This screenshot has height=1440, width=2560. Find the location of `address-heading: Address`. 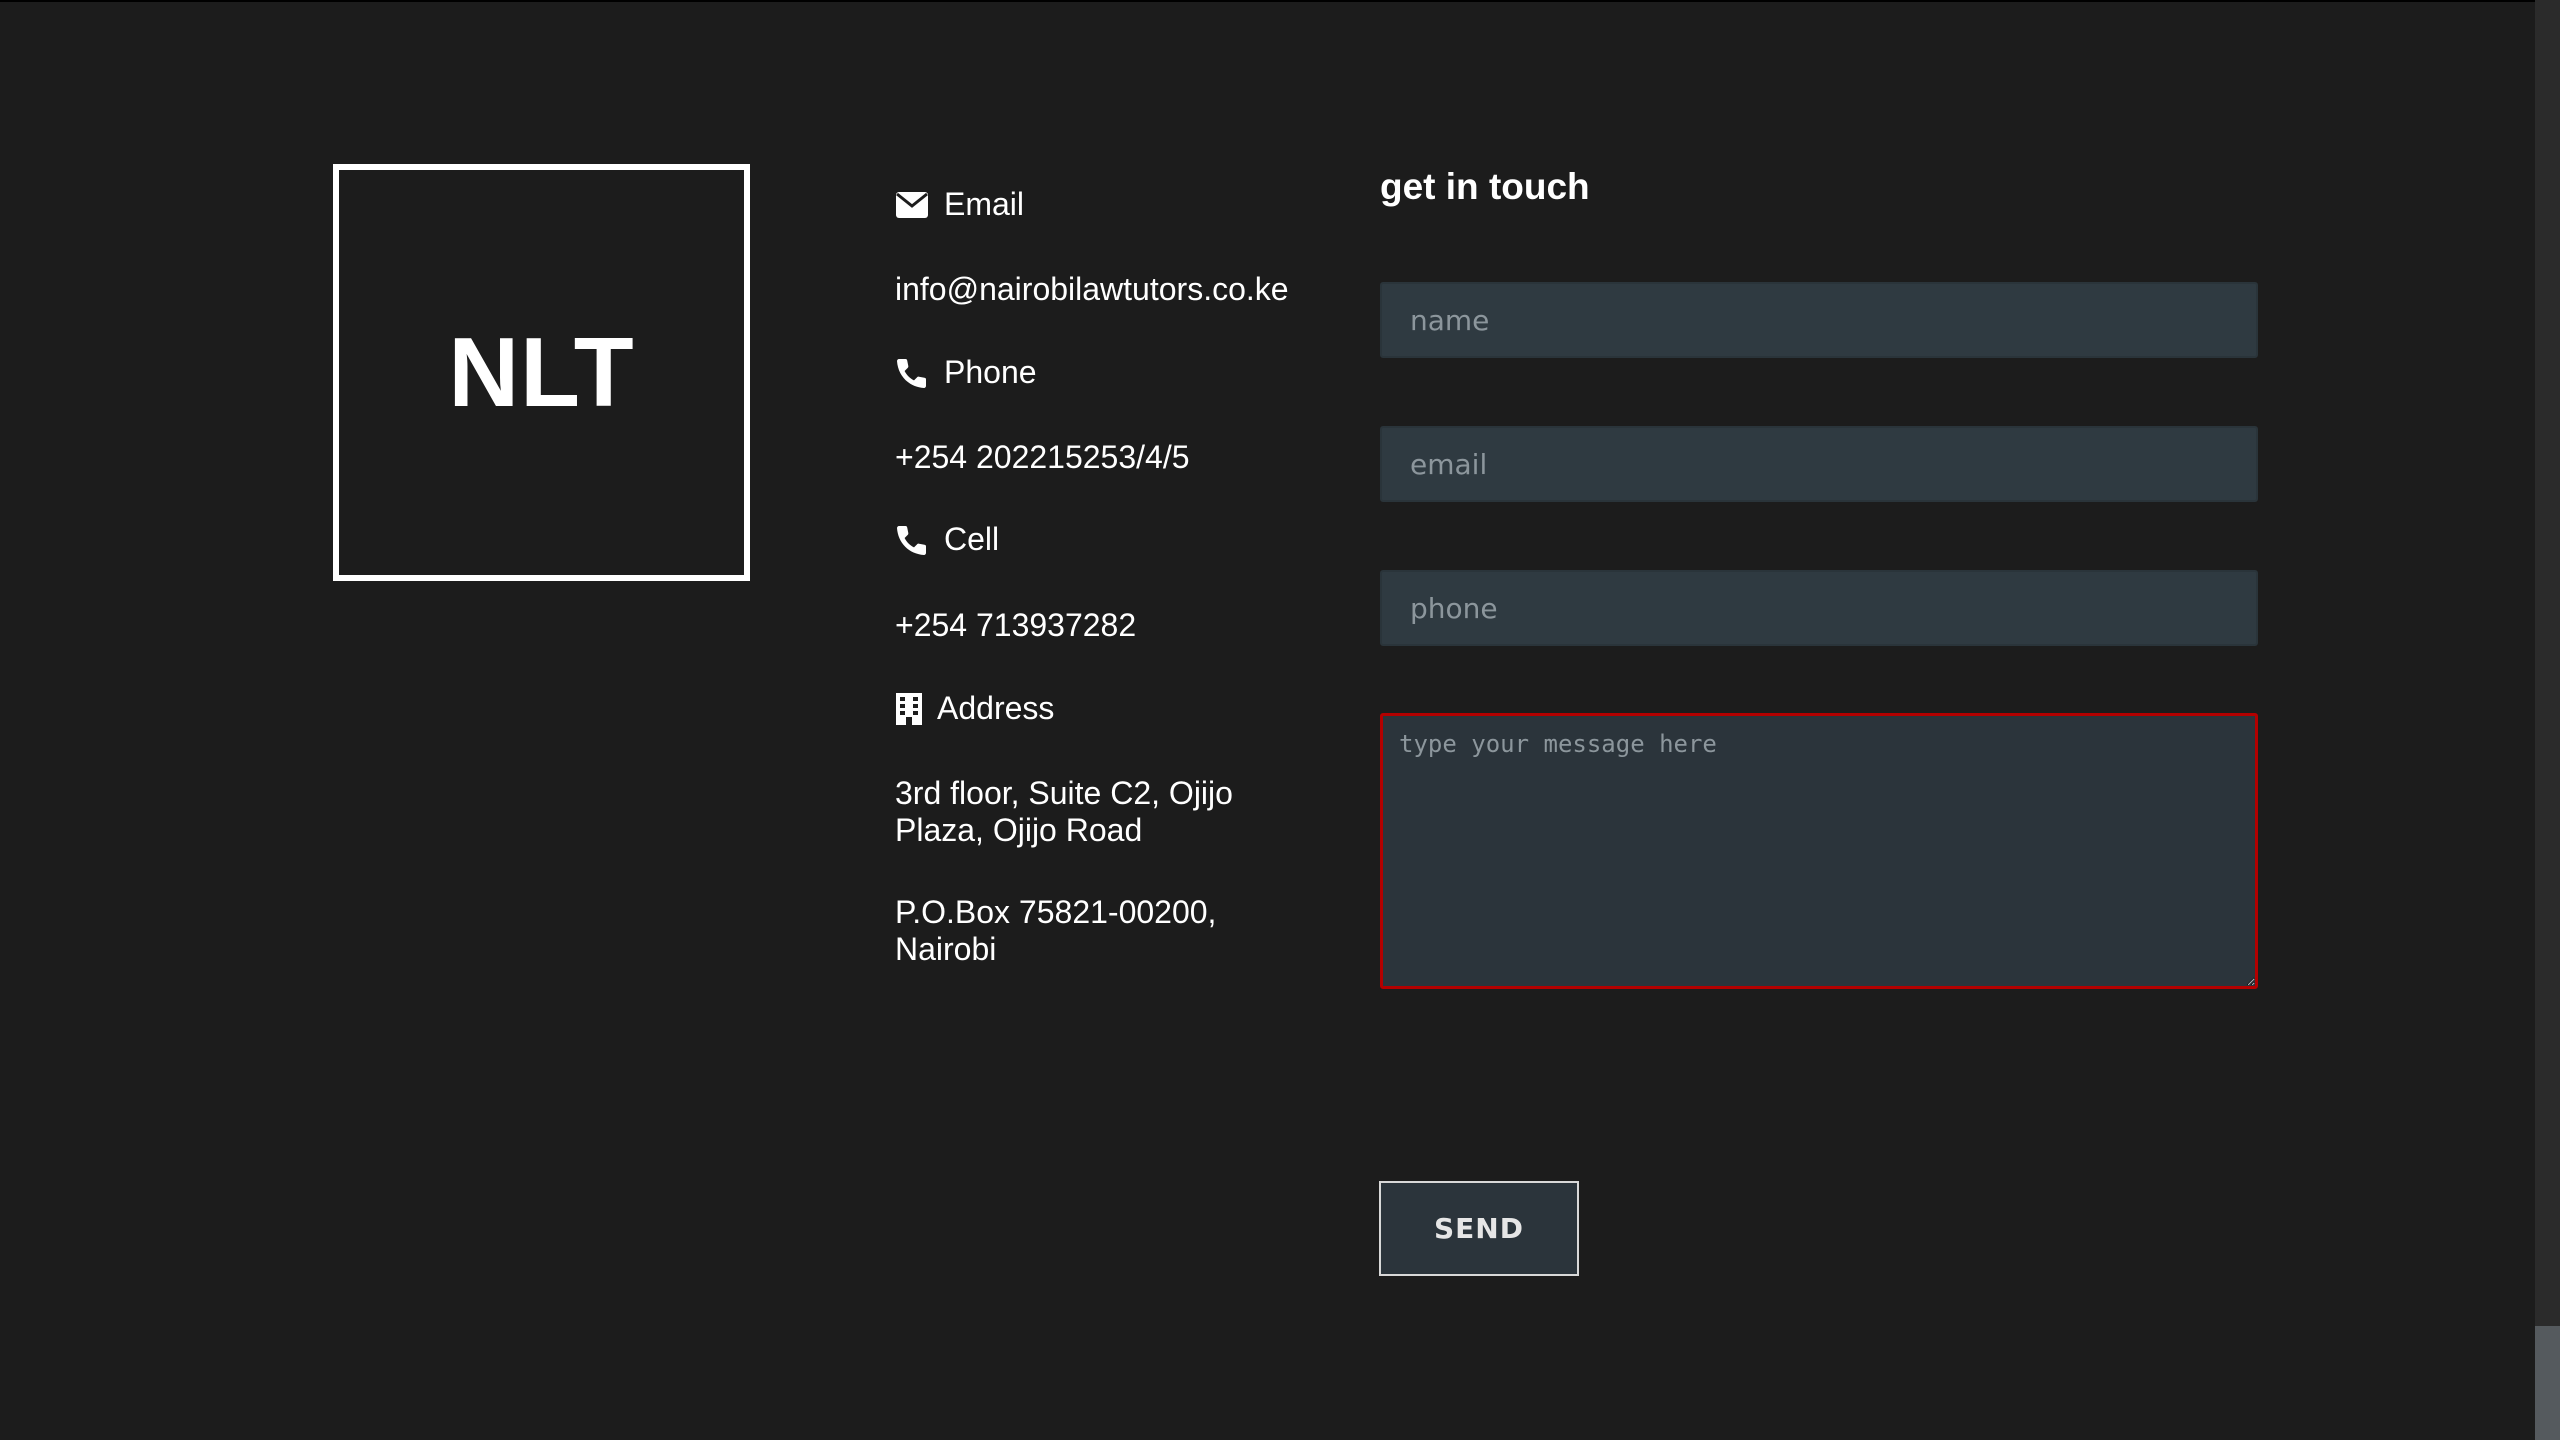

address-heading: Address is located at coordinates (974, 708).